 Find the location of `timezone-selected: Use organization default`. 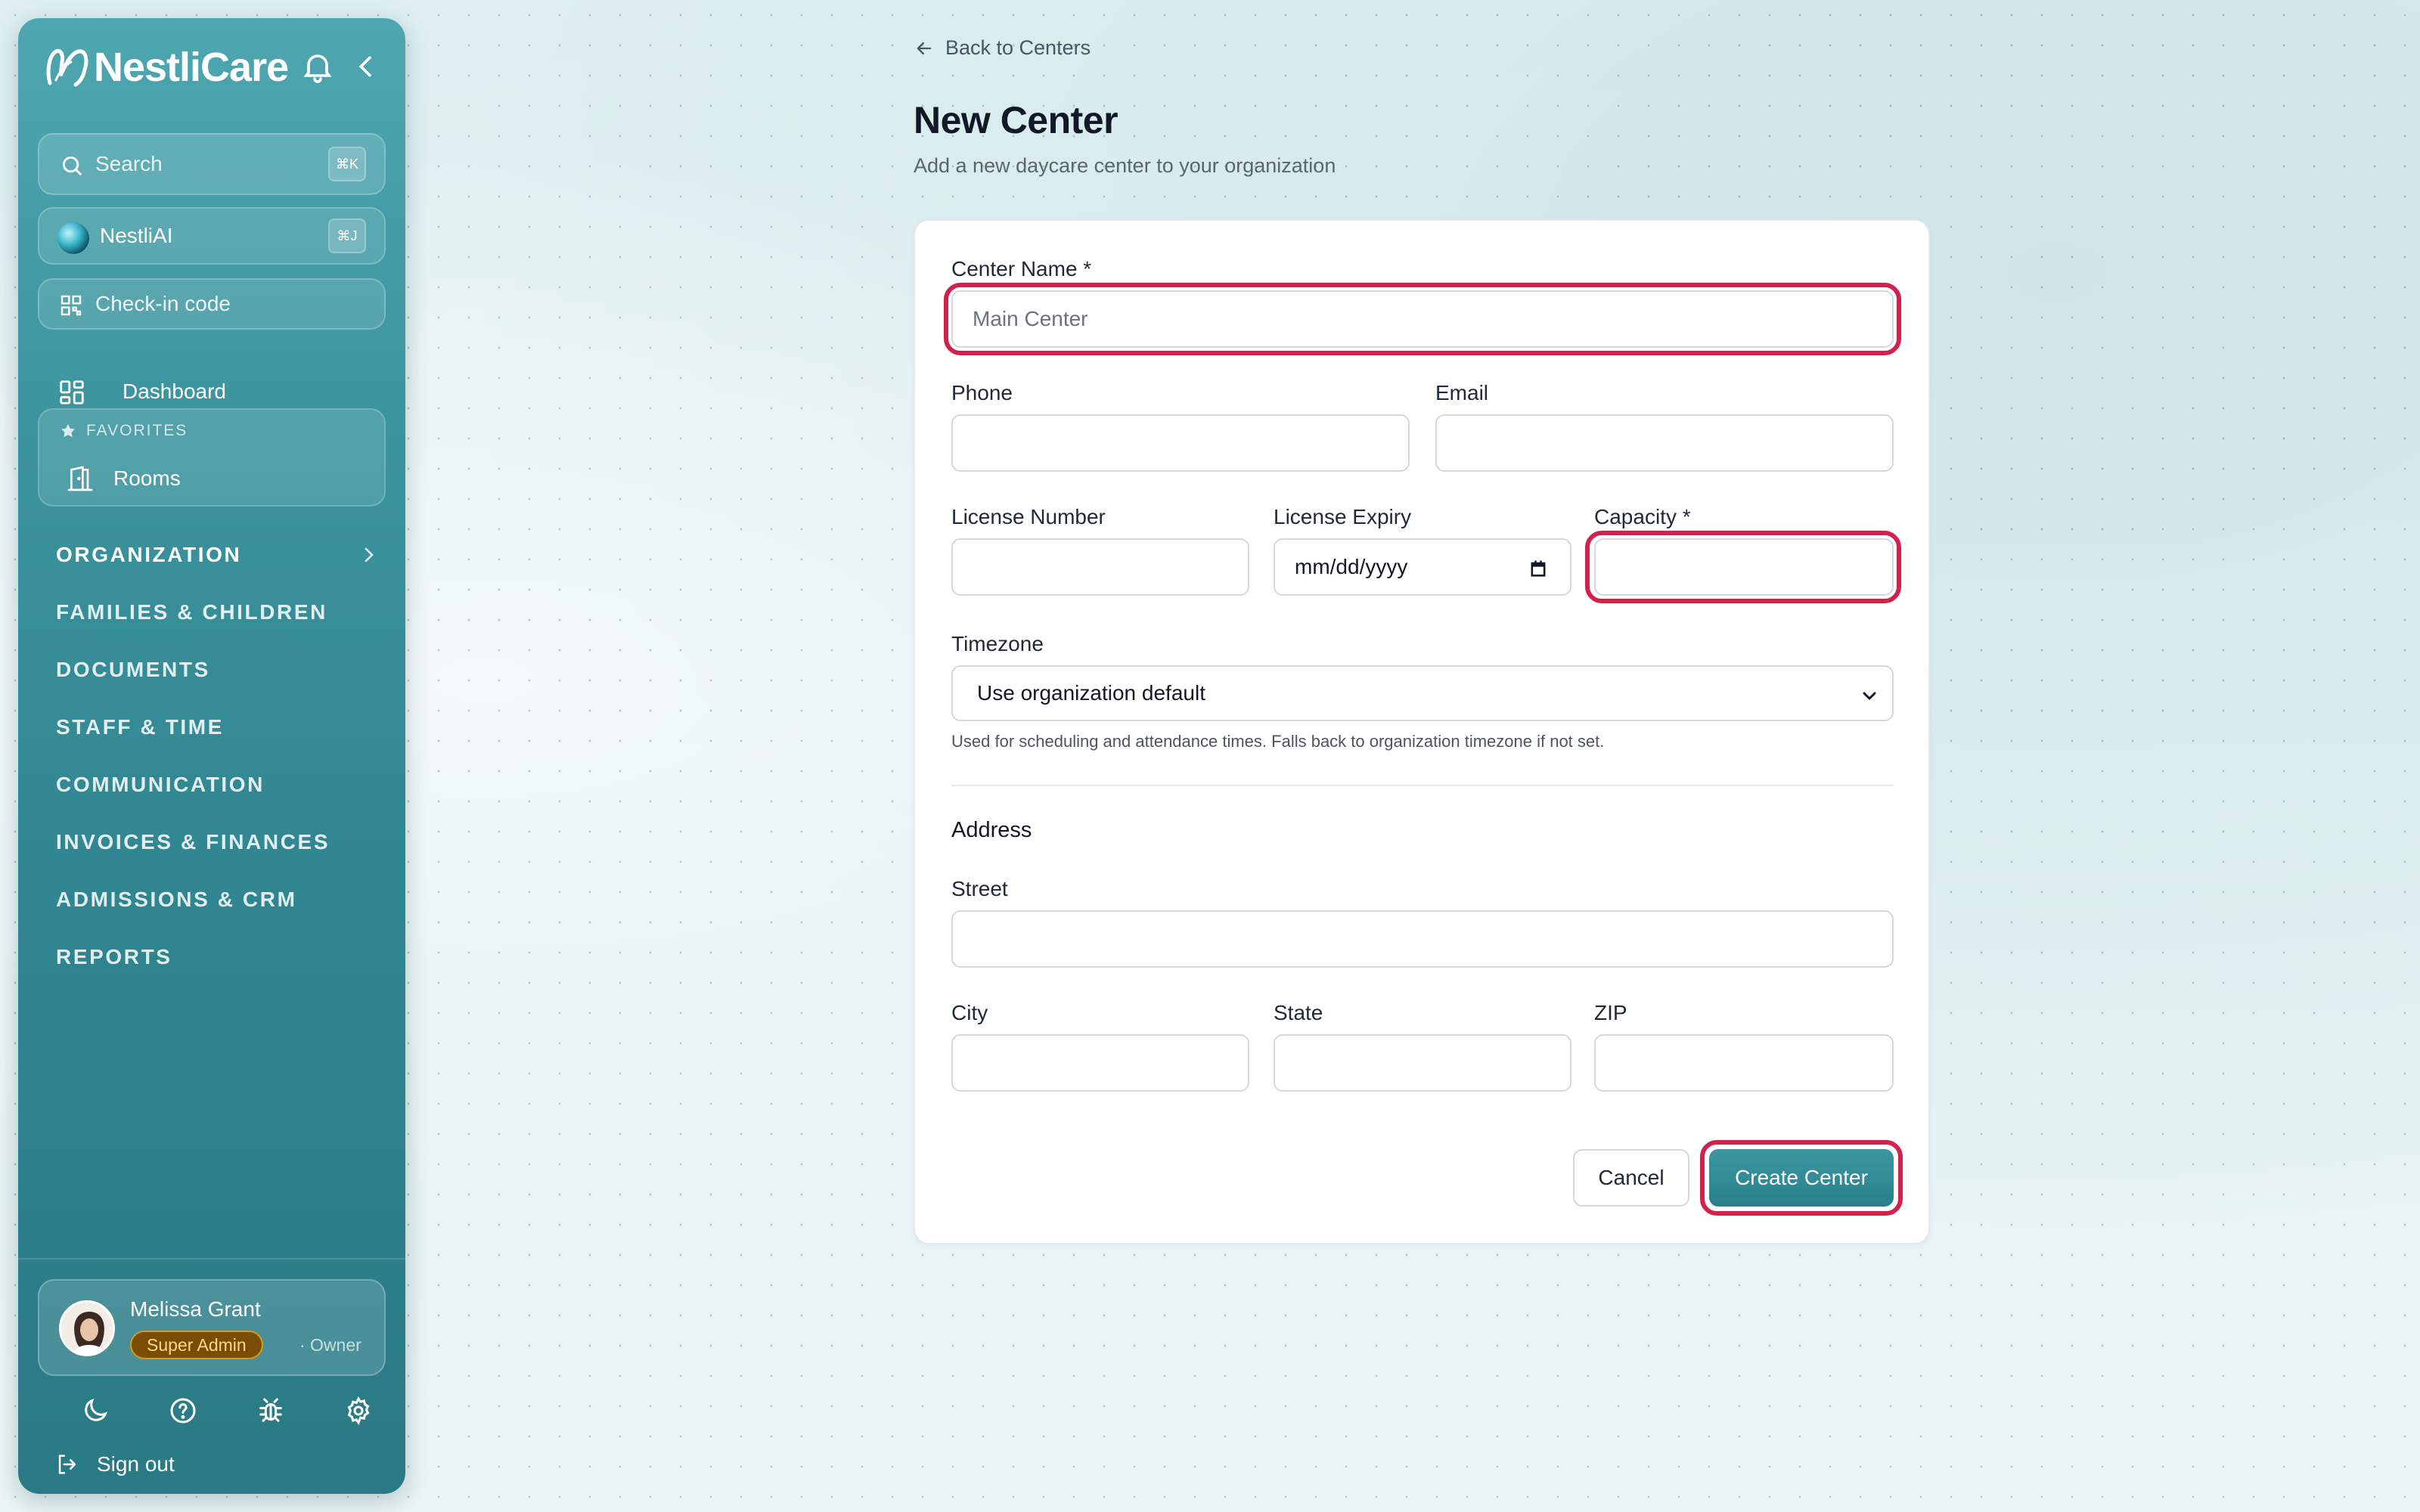

timezone-selected: Use organization default is located at coordinates (1091, 693).